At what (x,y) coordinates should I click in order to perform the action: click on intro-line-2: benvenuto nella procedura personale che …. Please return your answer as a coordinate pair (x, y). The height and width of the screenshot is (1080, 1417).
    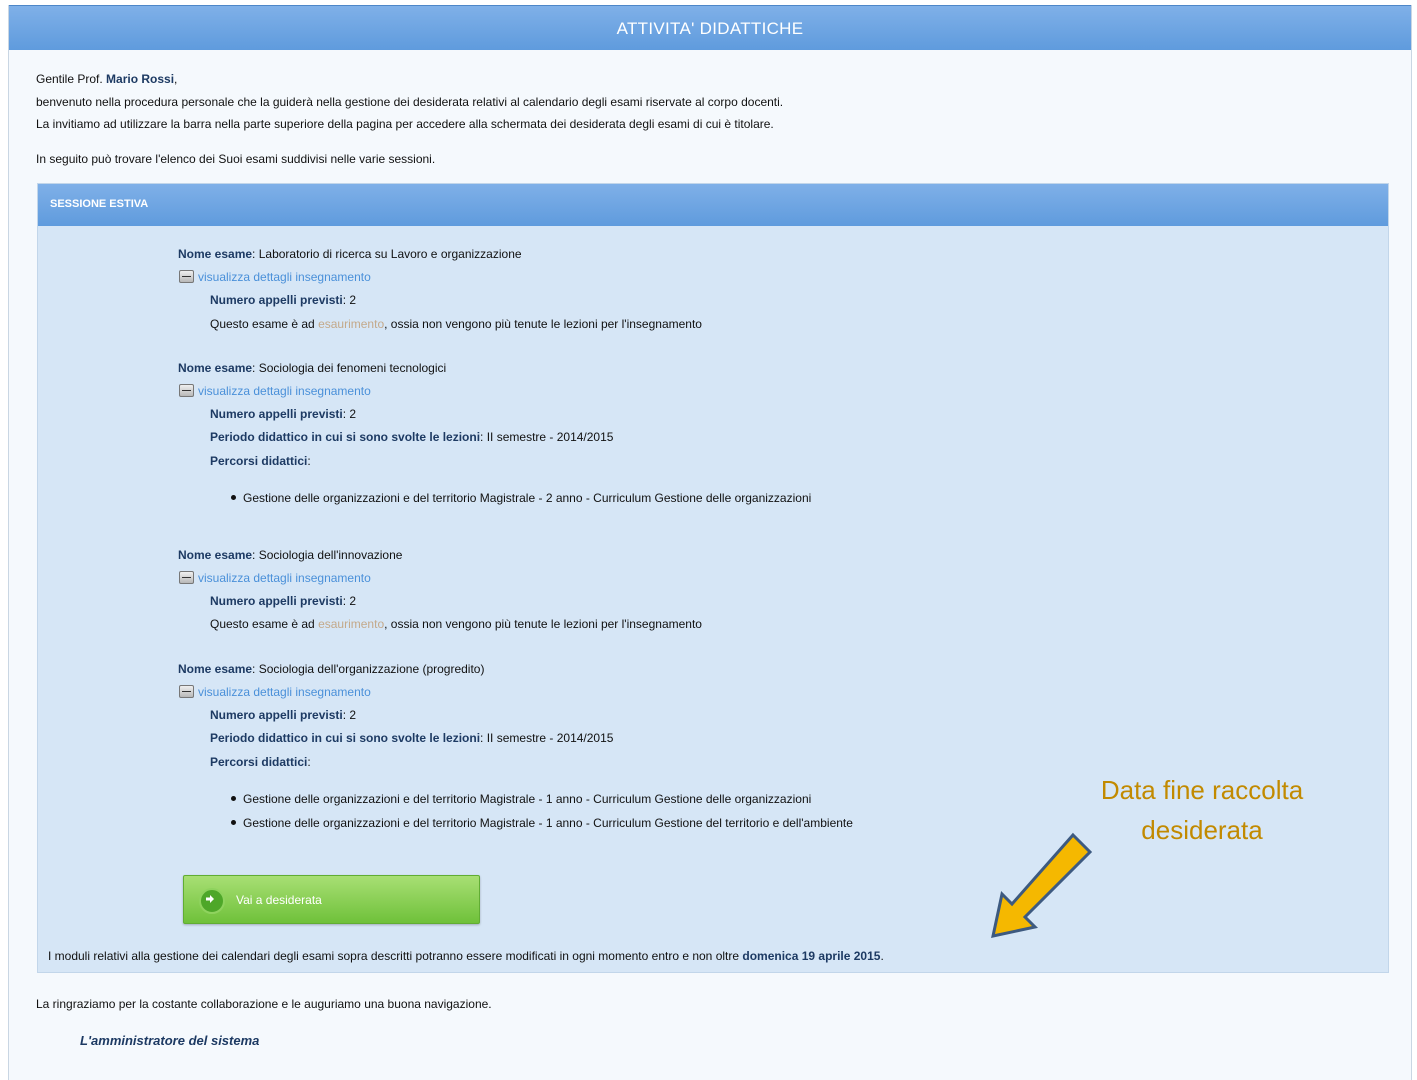
    Looking at the image, I should click on (410, 102).